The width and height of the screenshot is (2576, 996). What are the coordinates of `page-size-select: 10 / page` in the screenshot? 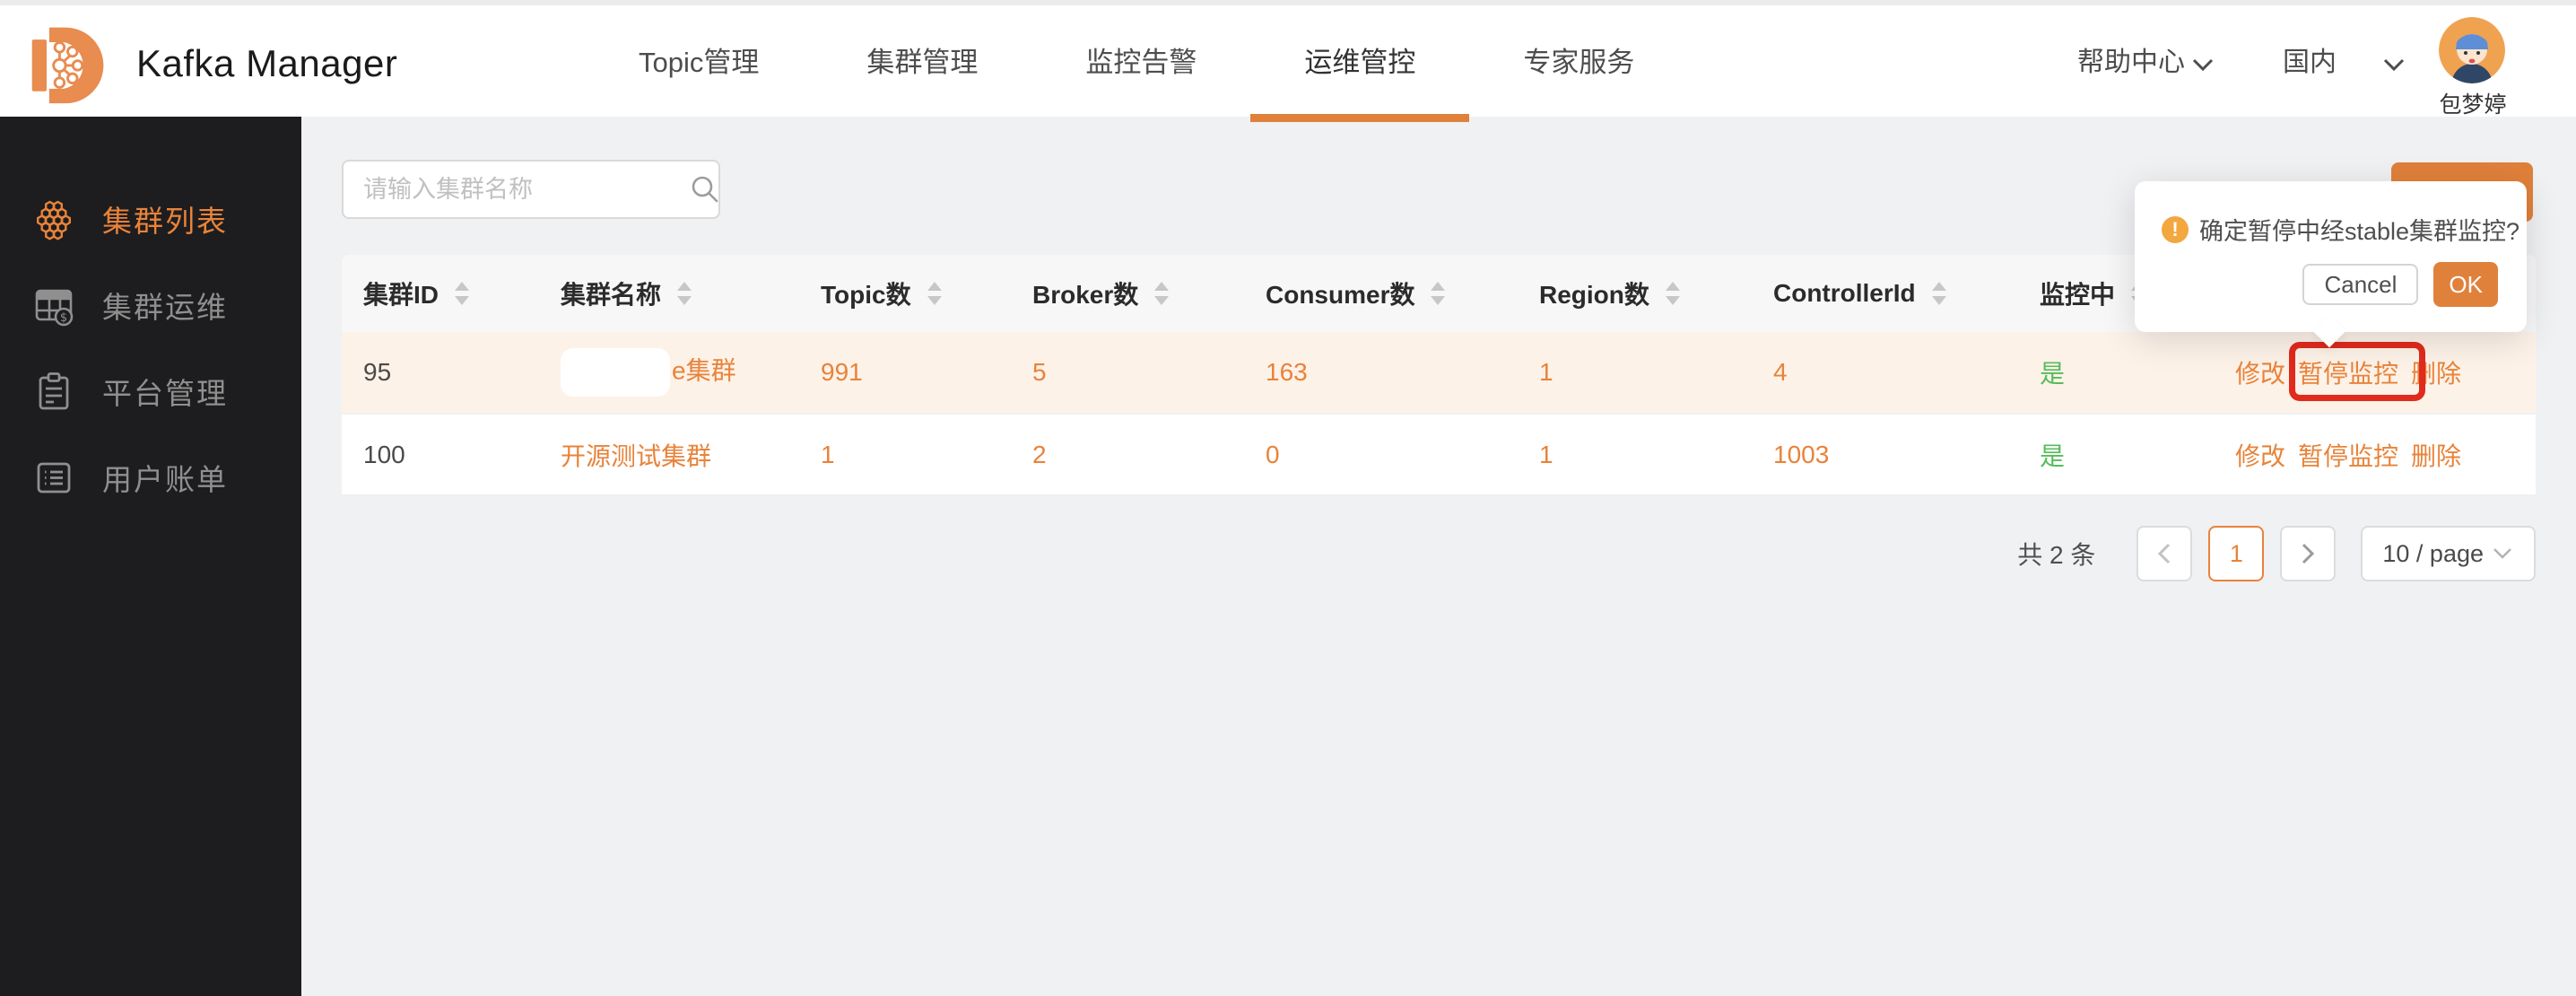 It's located at (2448, 554).